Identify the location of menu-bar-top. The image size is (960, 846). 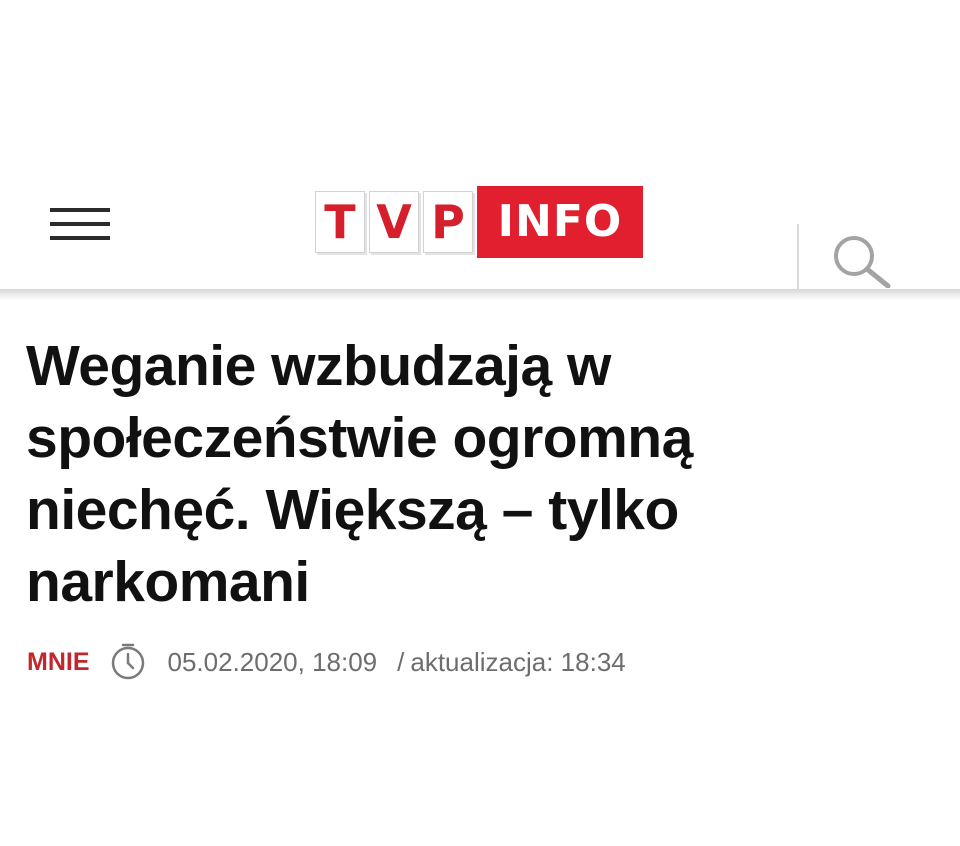
(80, 210).